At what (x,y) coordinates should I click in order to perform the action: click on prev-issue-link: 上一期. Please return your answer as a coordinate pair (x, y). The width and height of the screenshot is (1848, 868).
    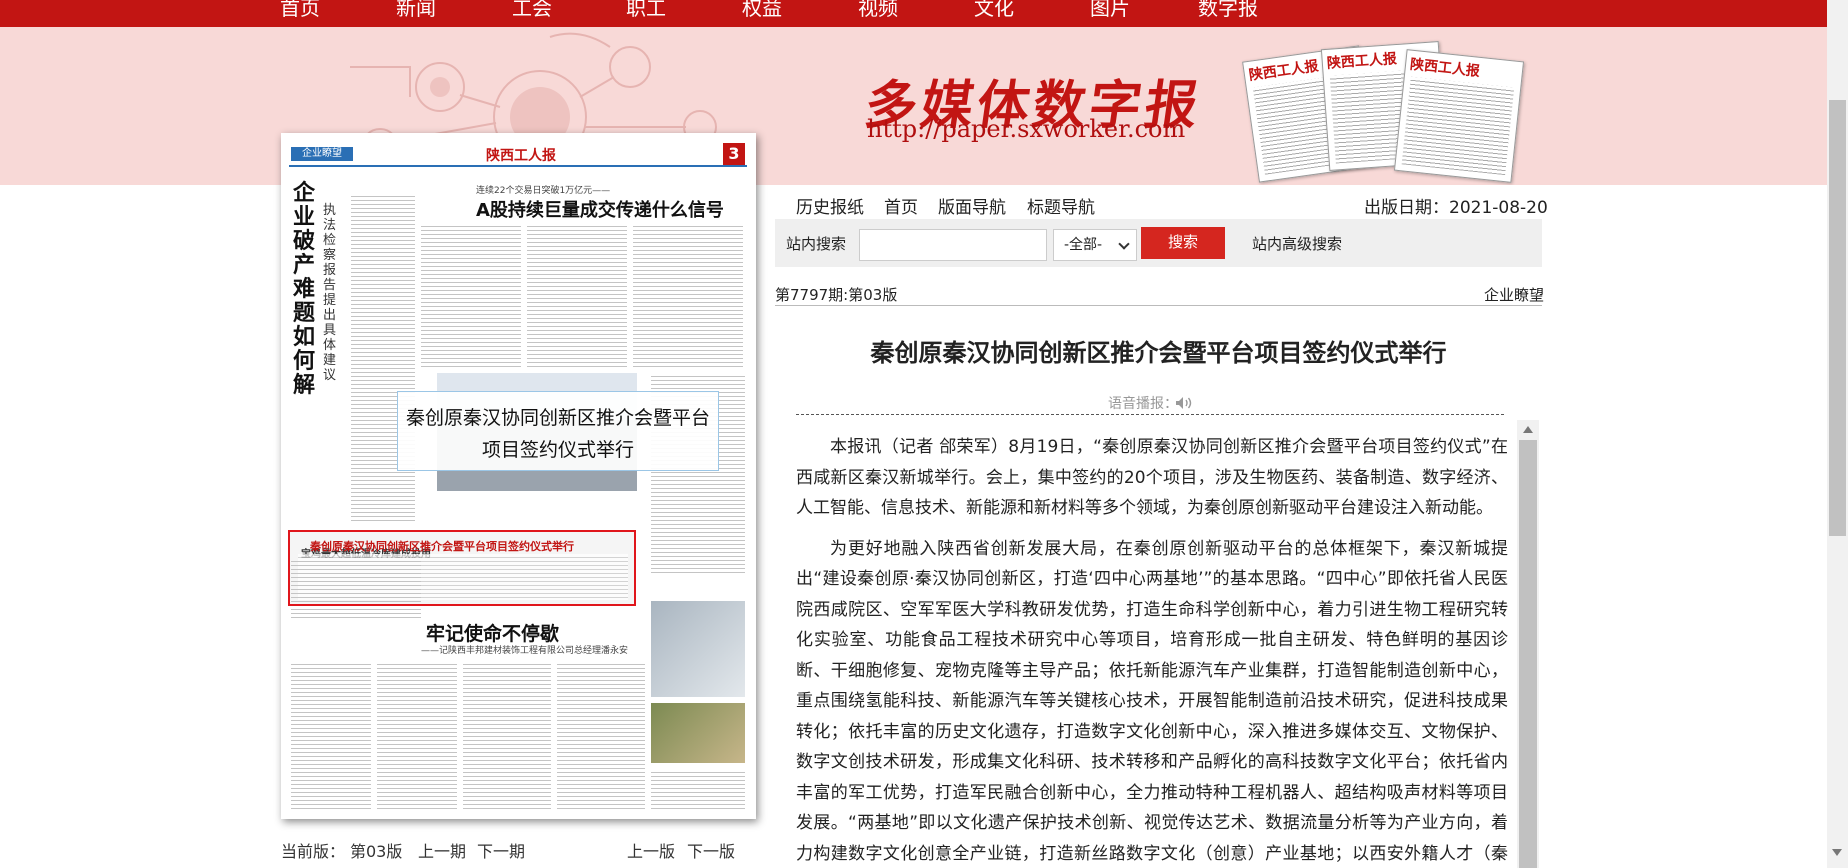
    Looking at the image, I should click on (442, 850).